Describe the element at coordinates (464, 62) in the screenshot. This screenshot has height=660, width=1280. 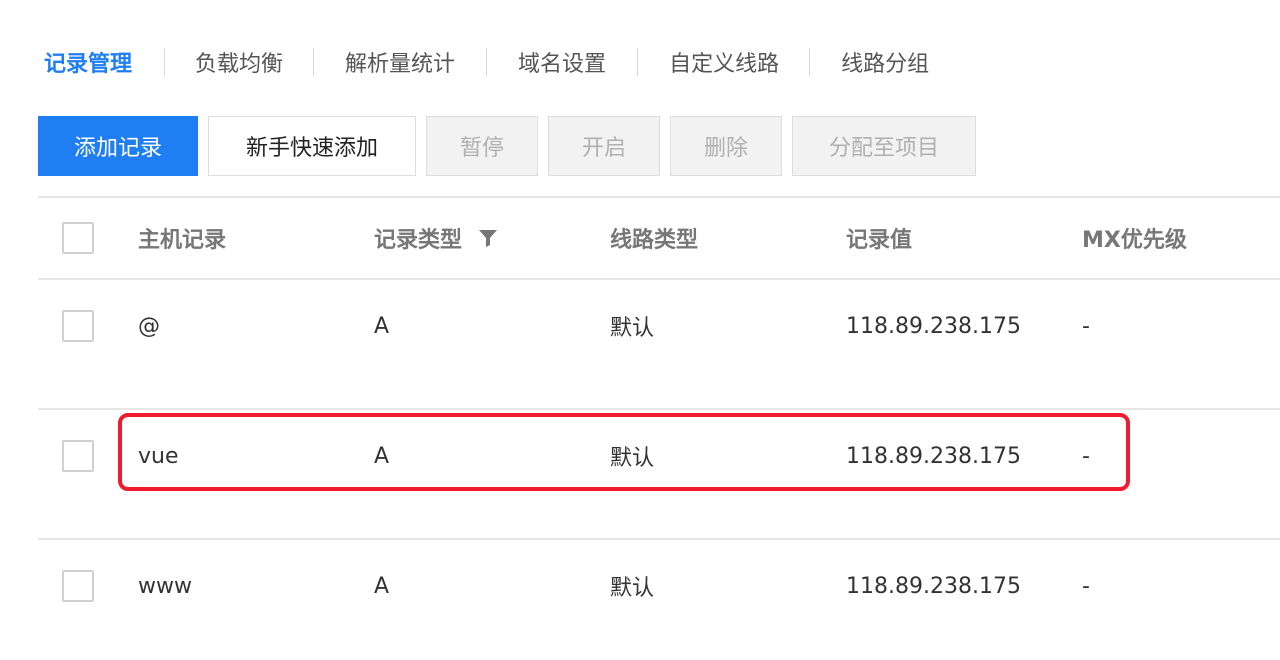
I see `tab-bar: 记录管理 负载均衡 解析量统计 域名设置 自定义线路 线路分组` at that location.